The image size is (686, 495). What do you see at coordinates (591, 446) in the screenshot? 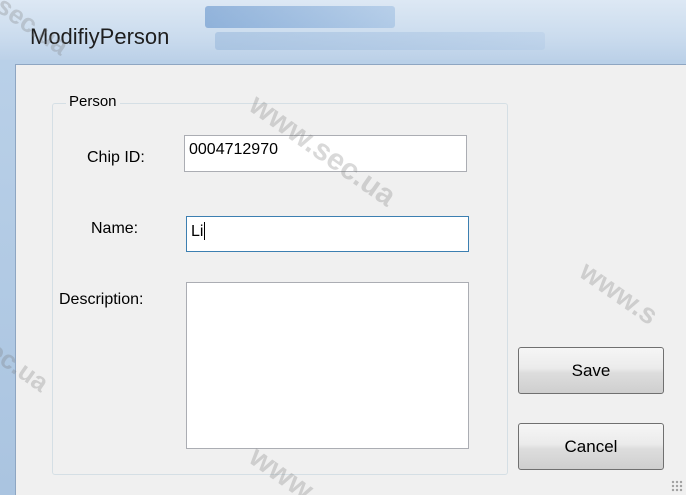
I see `cancel-button: Cancel` at bounding box center [591, 446].